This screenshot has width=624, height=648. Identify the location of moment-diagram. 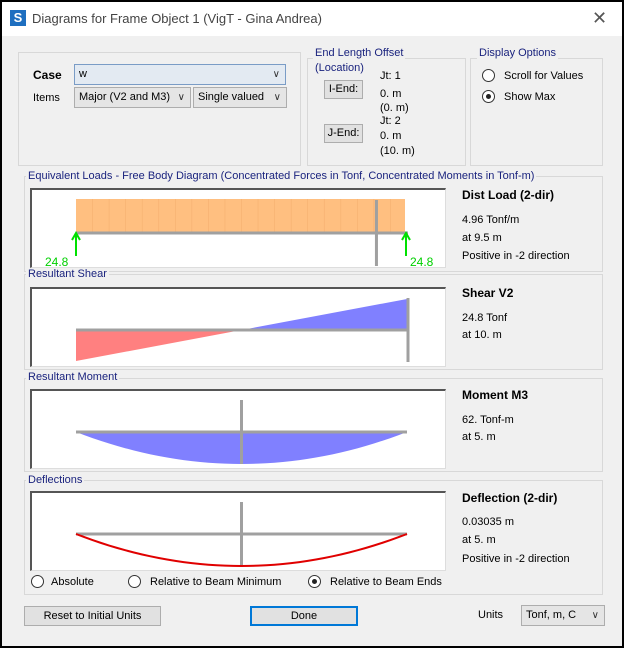
(238, 429).